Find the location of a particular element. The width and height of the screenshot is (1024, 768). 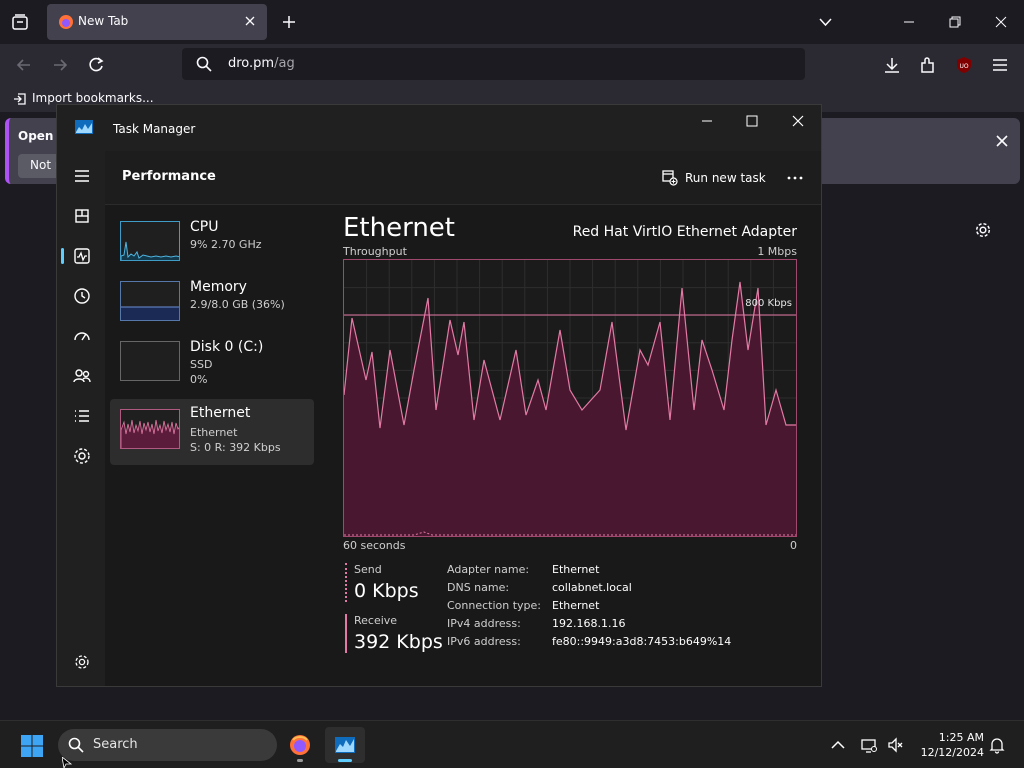

chevron-up-icon is located at coordinates (838, 745).